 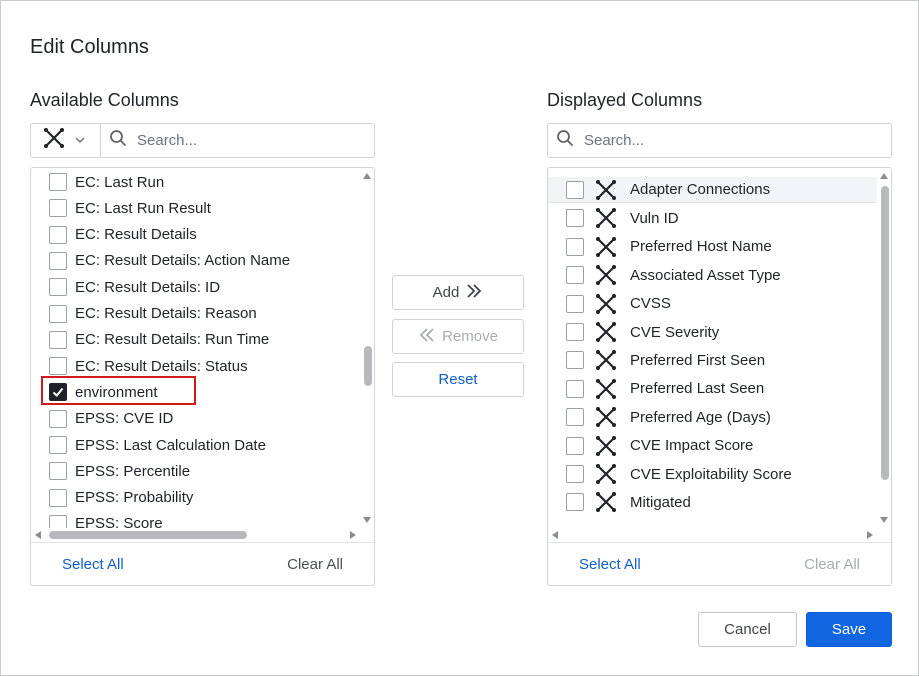 I want to click on available-clear-all-link: Clear All, so click(x=315, y=564).